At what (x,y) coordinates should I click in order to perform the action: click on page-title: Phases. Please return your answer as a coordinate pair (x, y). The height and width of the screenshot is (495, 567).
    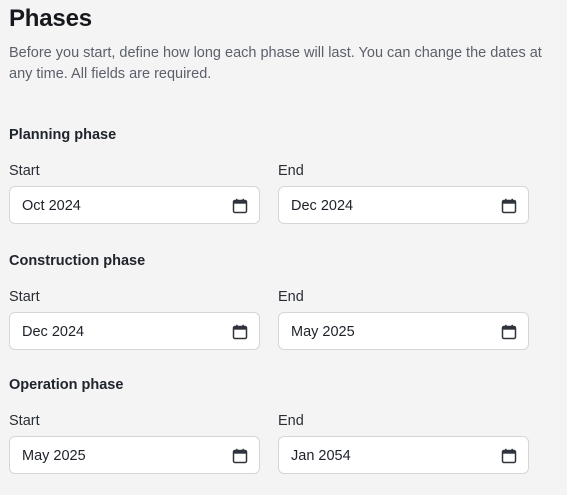
    Looking at the image, I should click on (50, 18).